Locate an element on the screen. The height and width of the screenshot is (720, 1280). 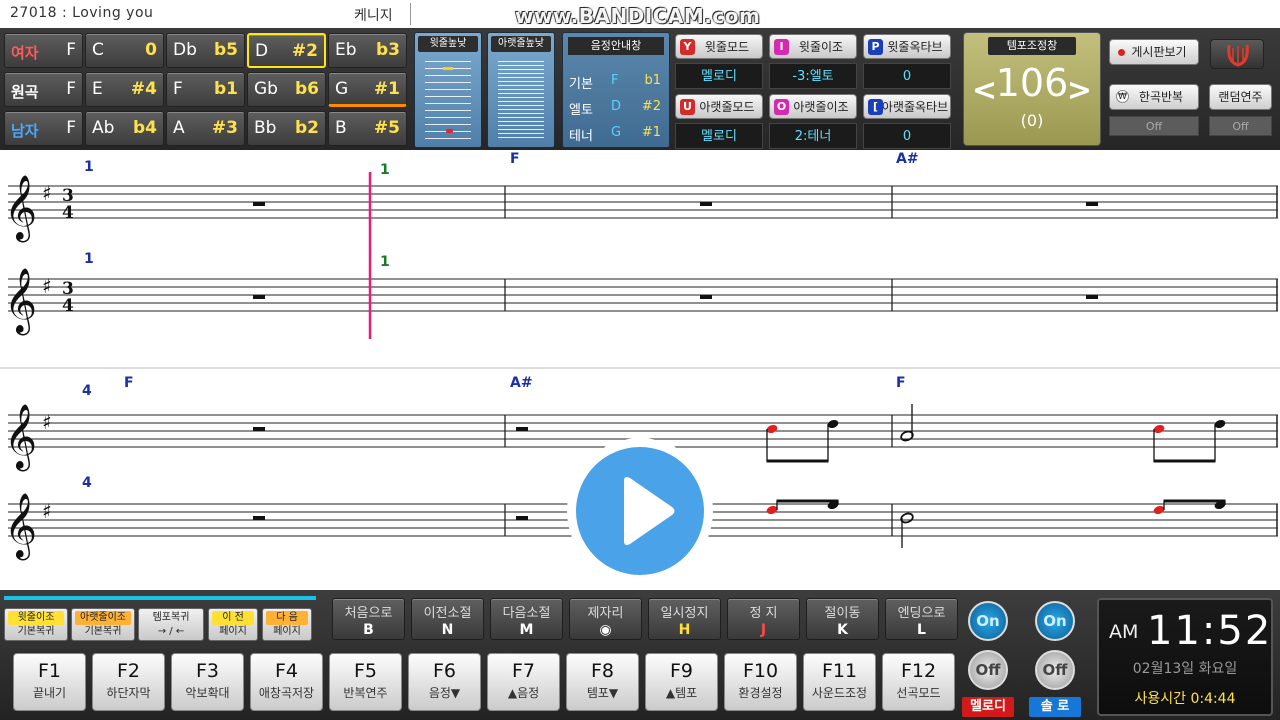
nav-button: 엔딩으로 L is located at coordinates (921, 619).